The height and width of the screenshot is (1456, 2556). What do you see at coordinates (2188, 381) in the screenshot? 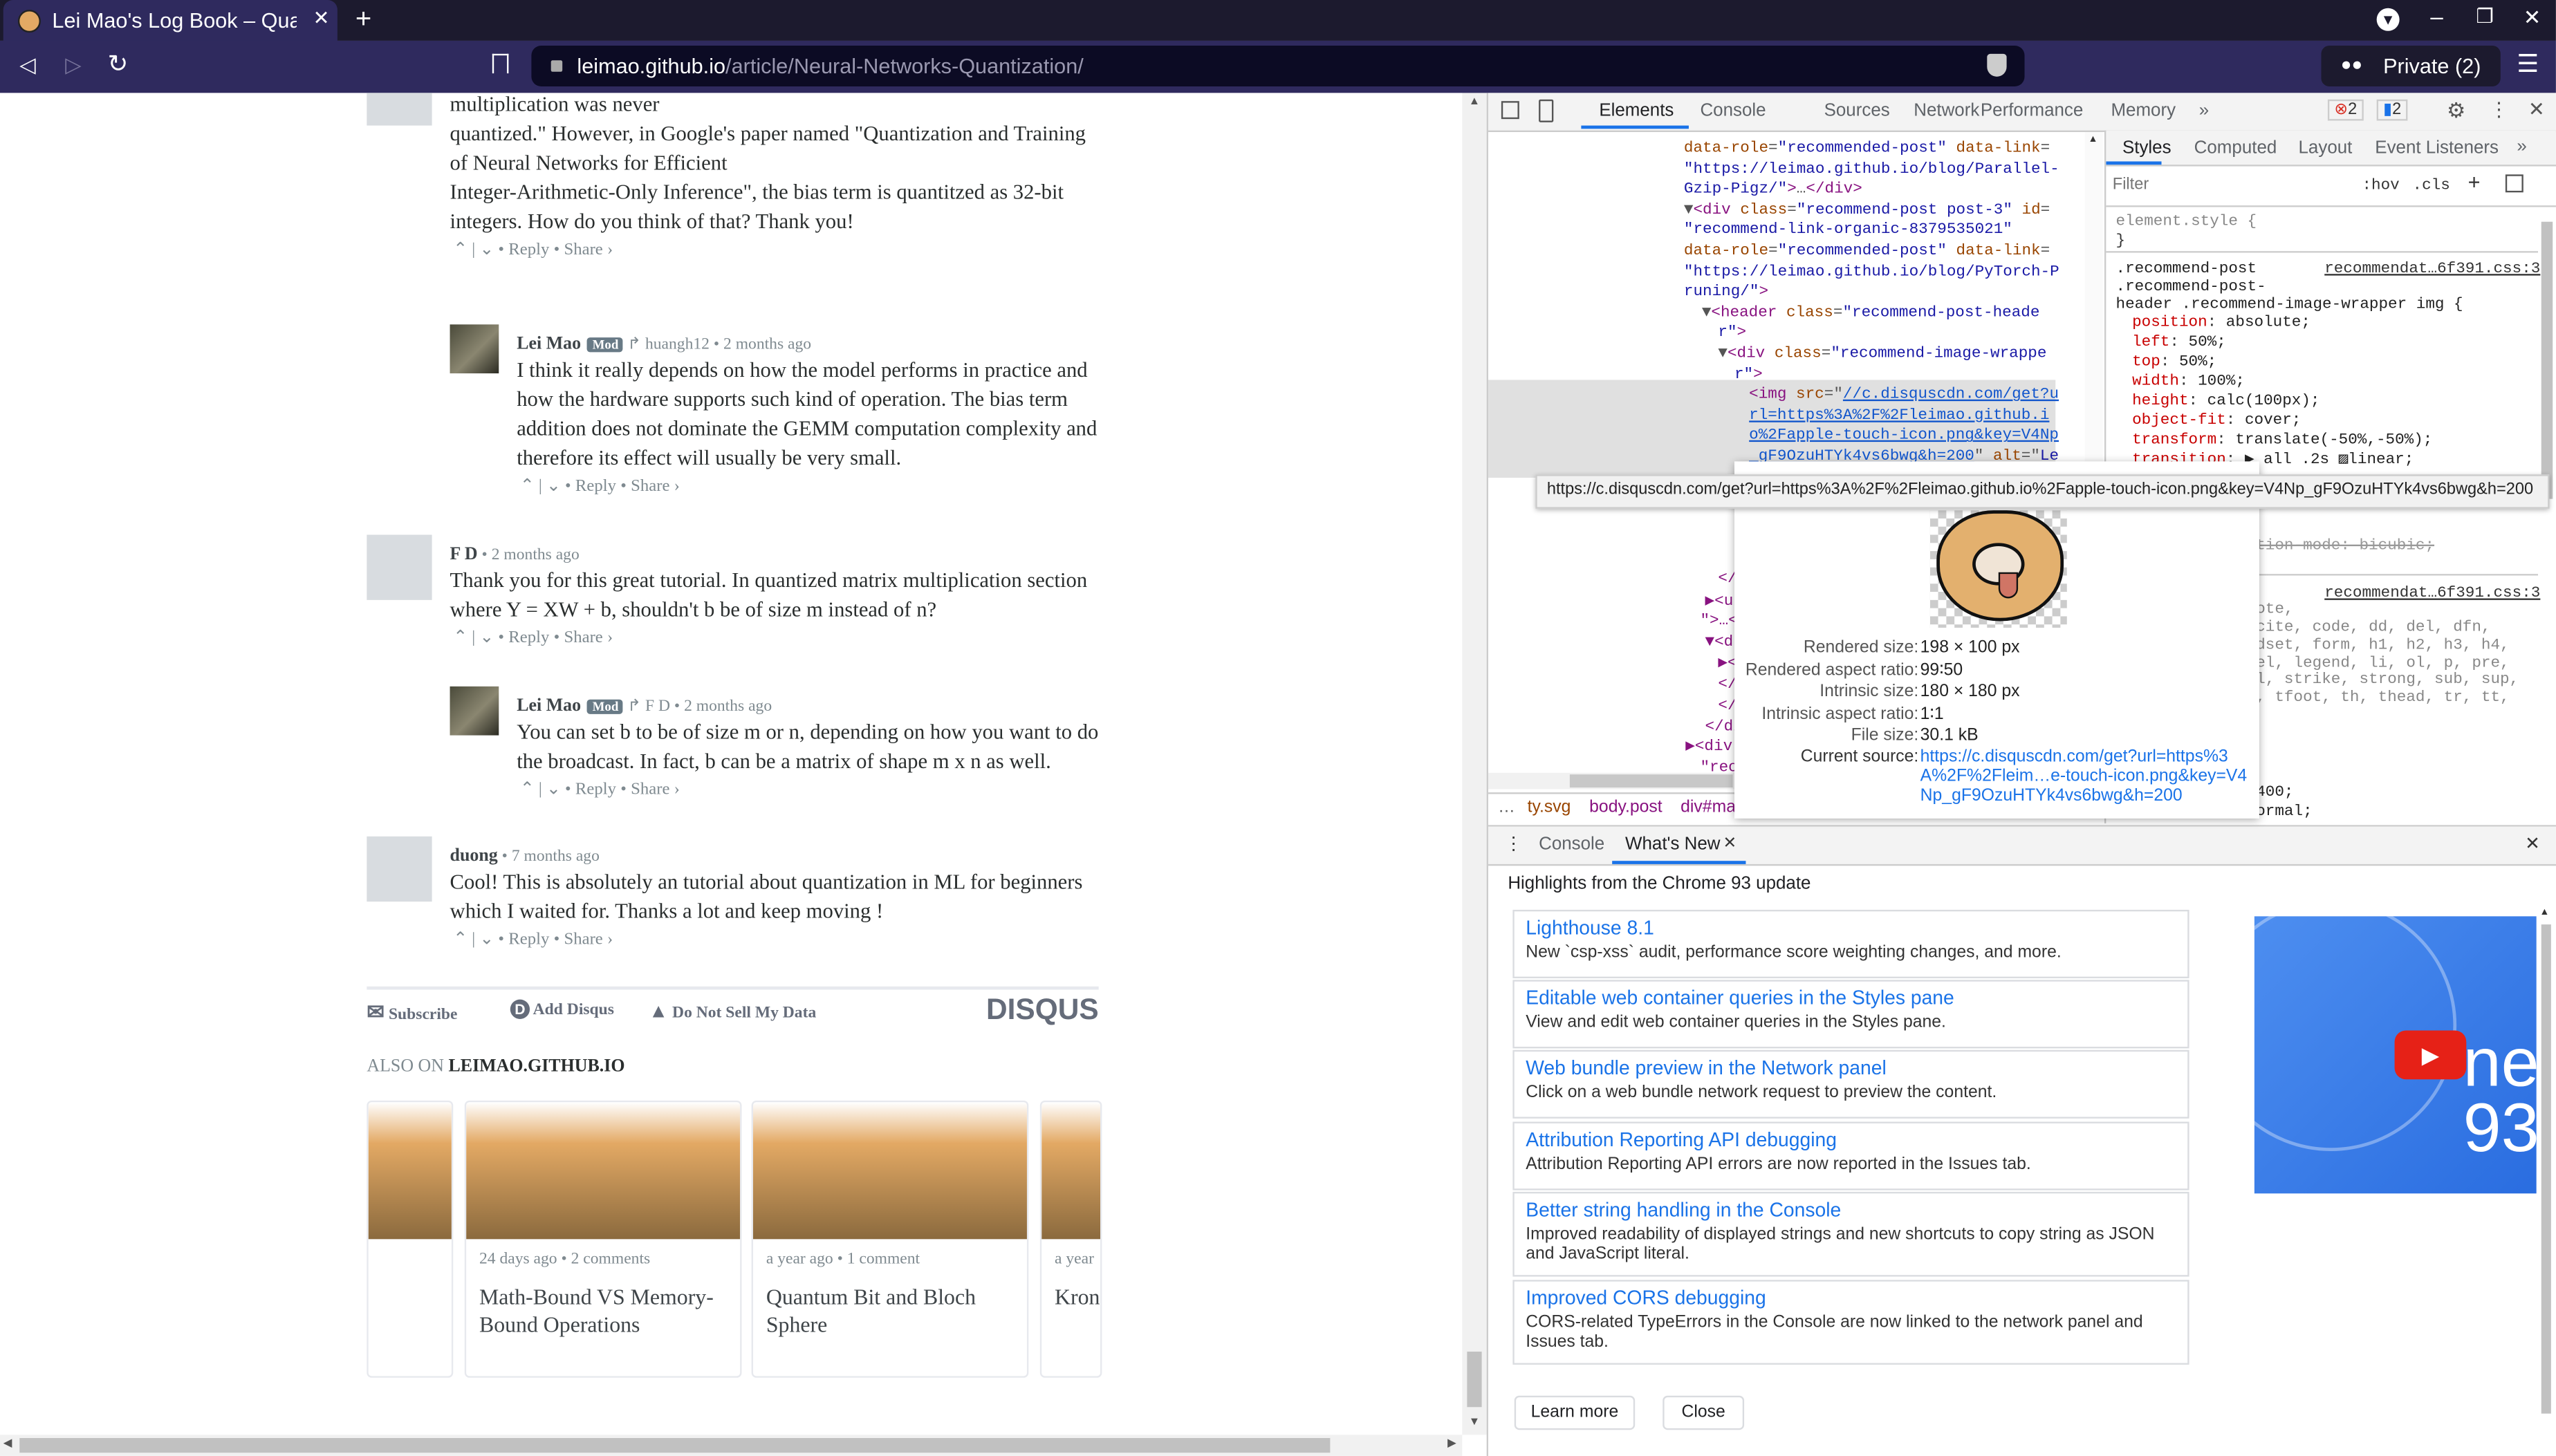
I see `style-declaration: width: 100%;` at bounding box center [2188, 381].